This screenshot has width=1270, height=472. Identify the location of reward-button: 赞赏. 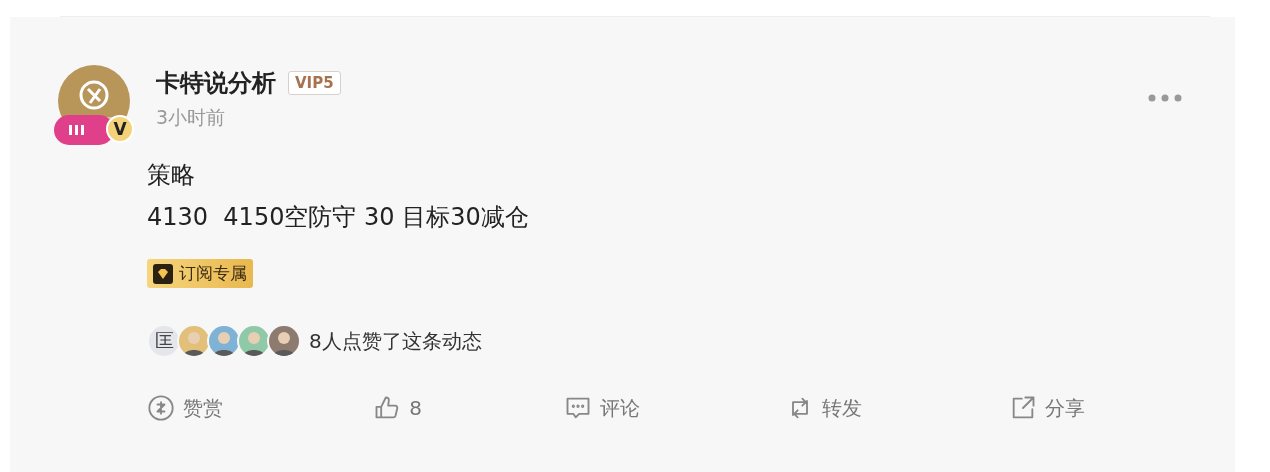
(260, 408).